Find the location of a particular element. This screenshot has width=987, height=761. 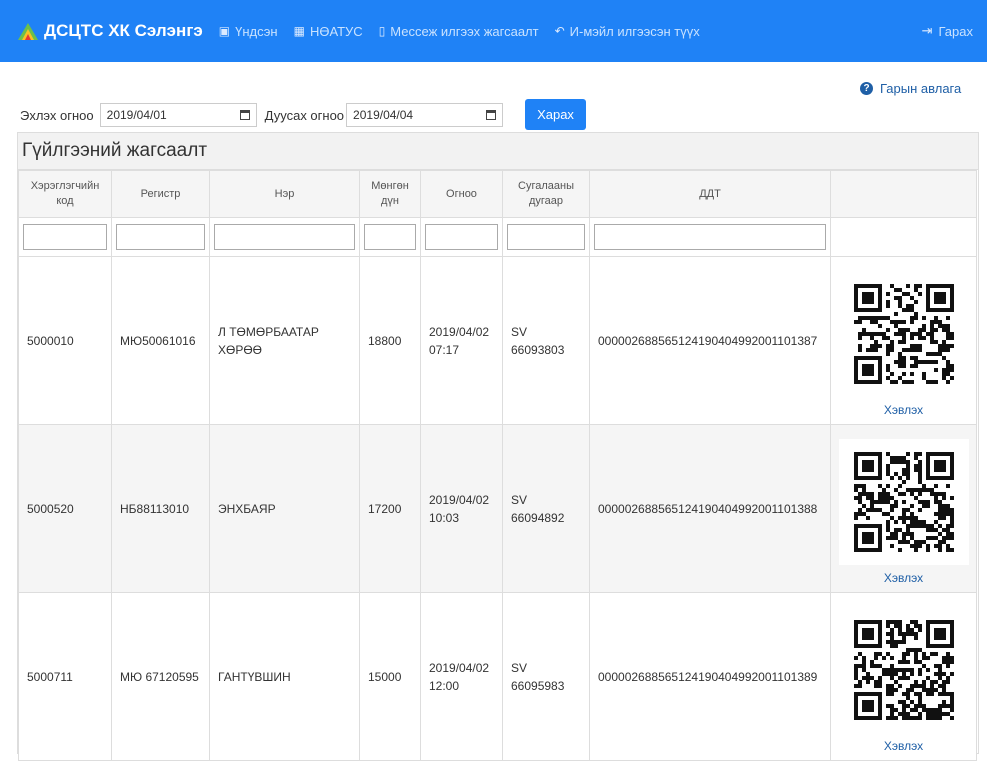

filter-register-input is located at coordinates (160, 237).